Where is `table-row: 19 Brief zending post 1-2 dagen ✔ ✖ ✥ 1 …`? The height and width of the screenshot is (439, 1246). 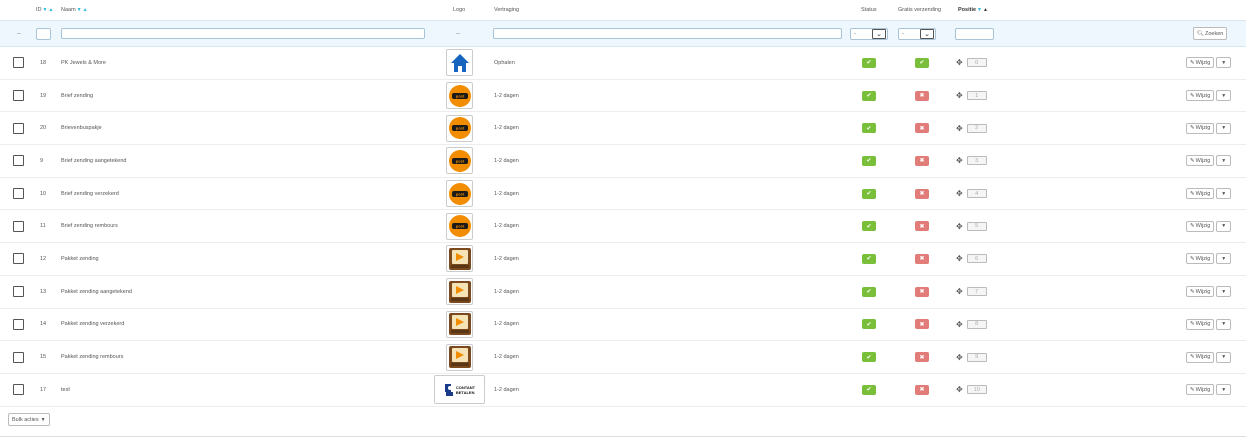
table-row: 19 Brief zending post 1-2 dagen ✔ ✖ ✥ 1 … is located at coordinates (623, 96).